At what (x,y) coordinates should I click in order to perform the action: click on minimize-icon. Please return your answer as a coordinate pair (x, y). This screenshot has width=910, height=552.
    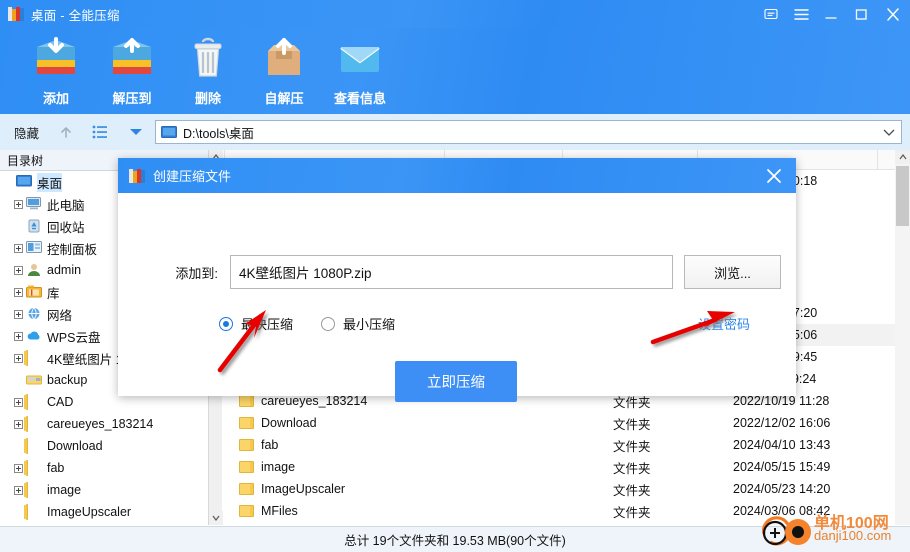
    Looking at the image, I should click on (831, 14).